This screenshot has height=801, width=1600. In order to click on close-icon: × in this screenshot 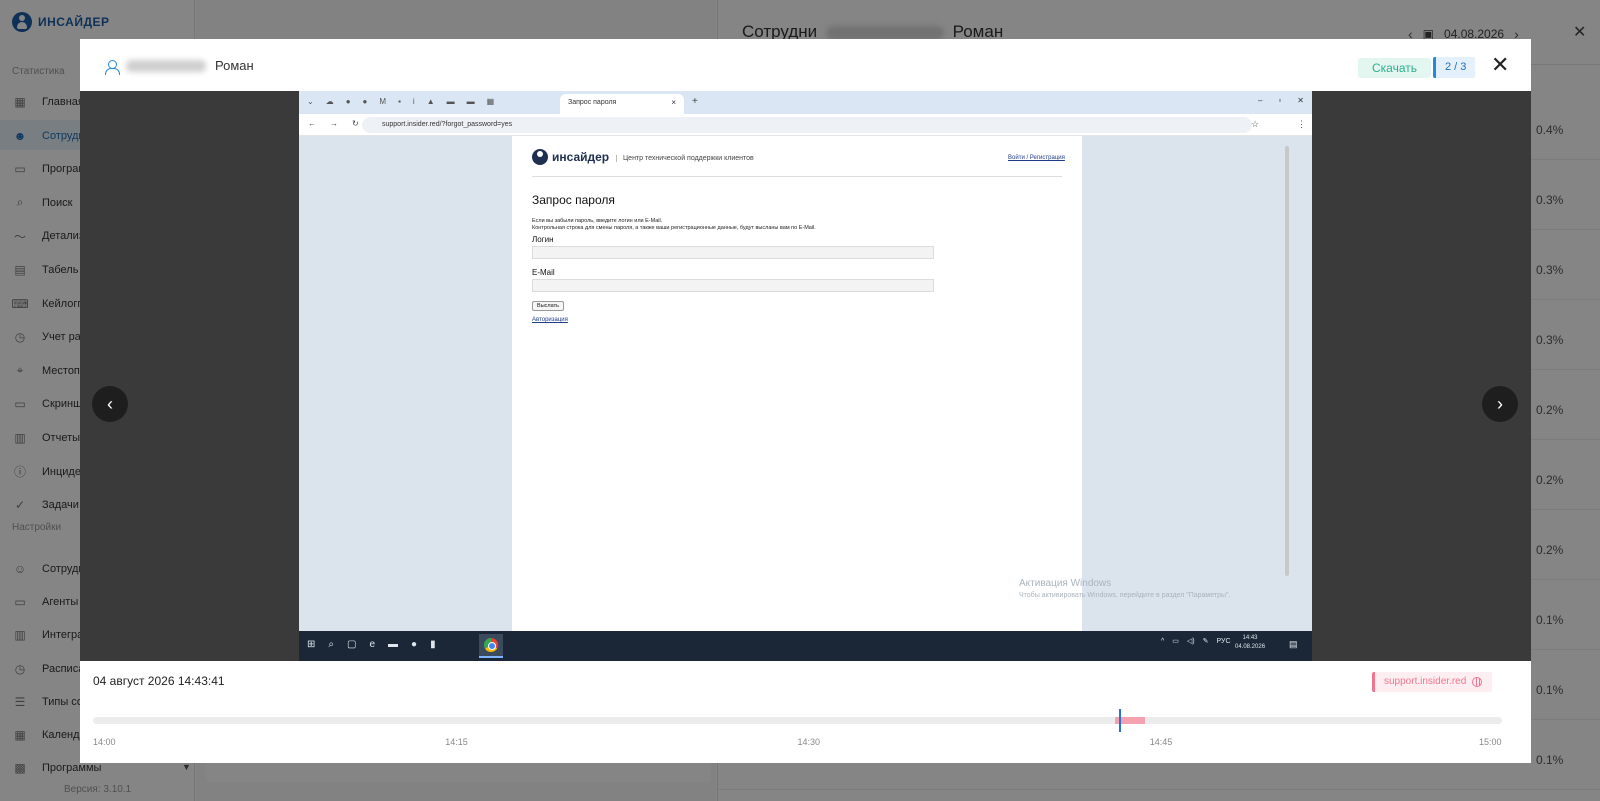, I will do `click(673, 102)`.